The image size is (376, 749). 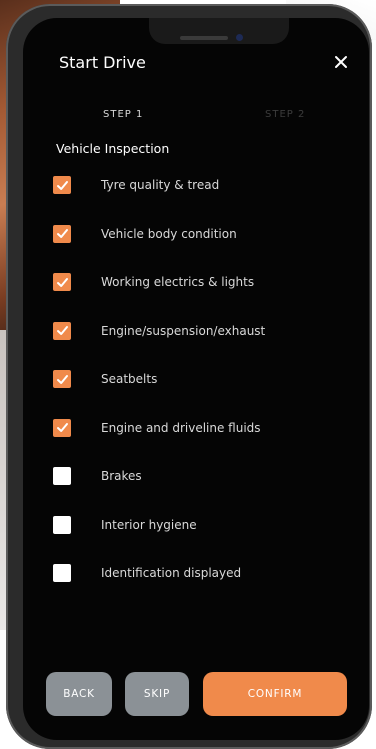 What do you see at coordinates (198, 476) in the screenshot?
I see `checklist-item: Brakes` at bounding box center [198, 476].